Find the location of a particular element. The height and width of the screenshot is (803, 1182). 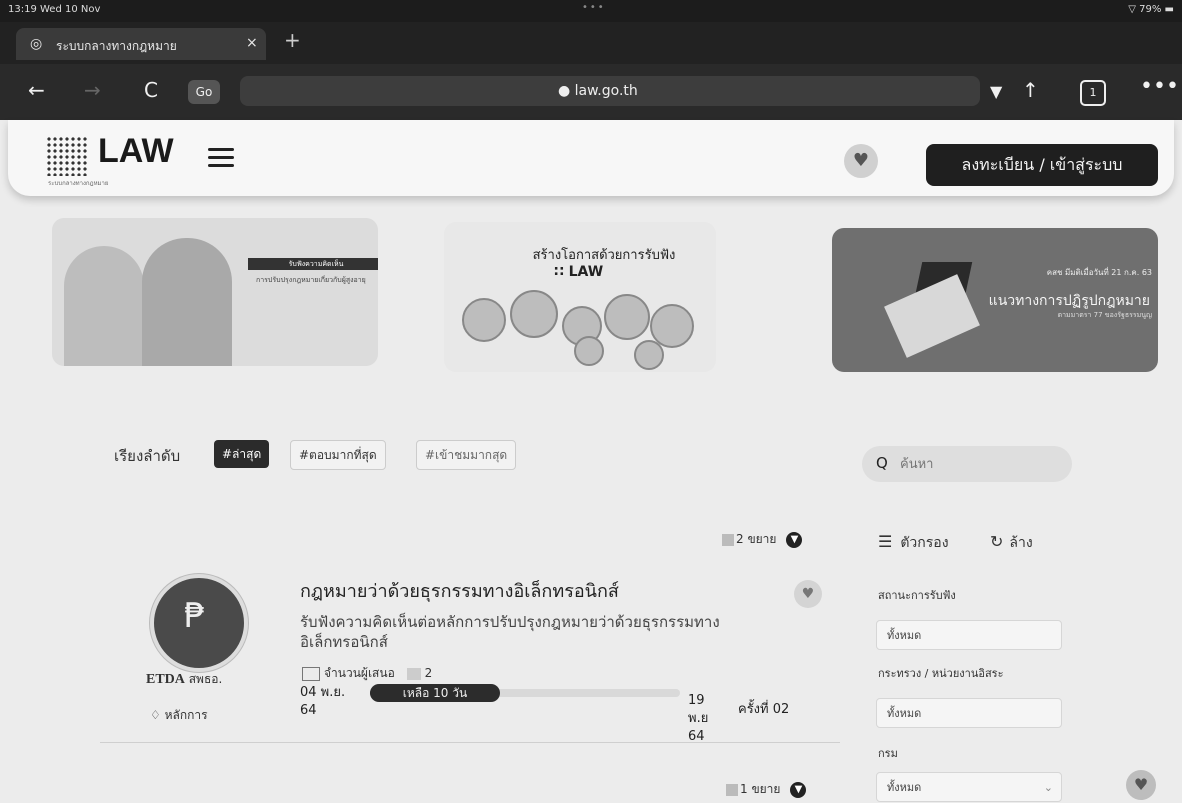

password-key-icon: Go is located at coordinates (204, 92).